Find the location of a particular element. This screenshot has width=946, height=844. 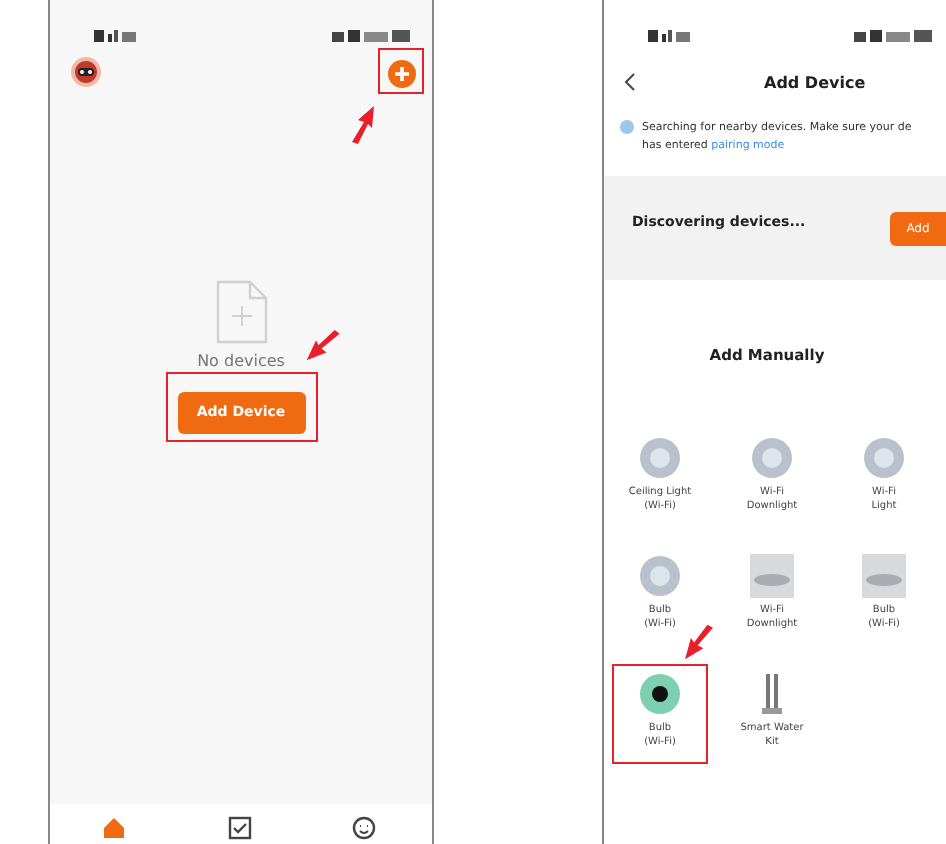

back-icon is located at coordinates (630, 82).